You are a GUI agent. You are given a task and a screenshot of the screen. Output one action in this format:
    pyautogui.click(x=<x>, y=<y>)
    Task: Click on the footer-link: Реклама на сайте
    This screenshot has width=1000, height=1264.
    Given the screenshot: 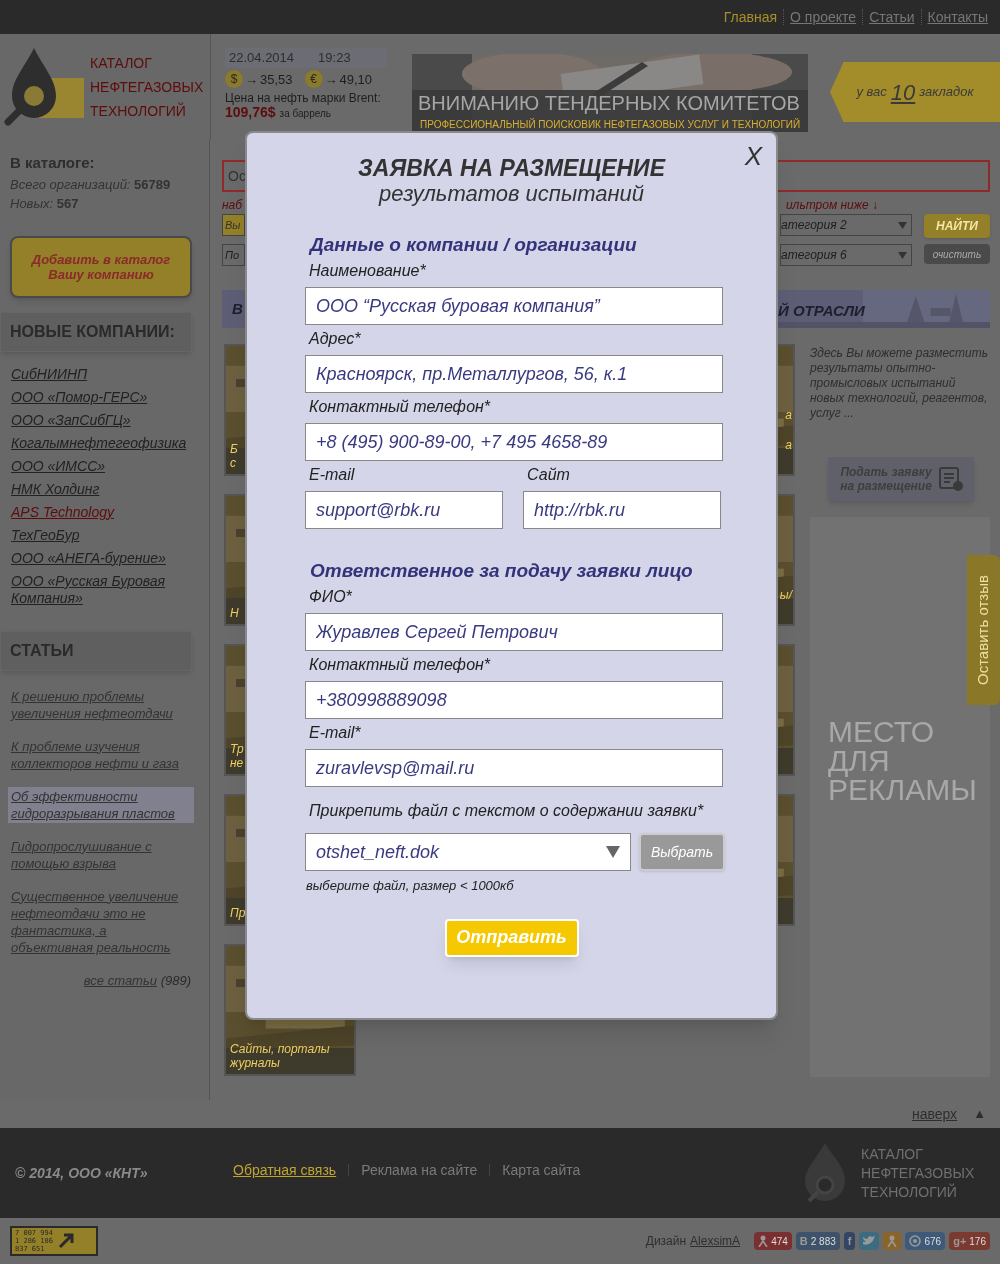 What is the action you would take?
    pyautogui.click(x=419, y=1170)
    